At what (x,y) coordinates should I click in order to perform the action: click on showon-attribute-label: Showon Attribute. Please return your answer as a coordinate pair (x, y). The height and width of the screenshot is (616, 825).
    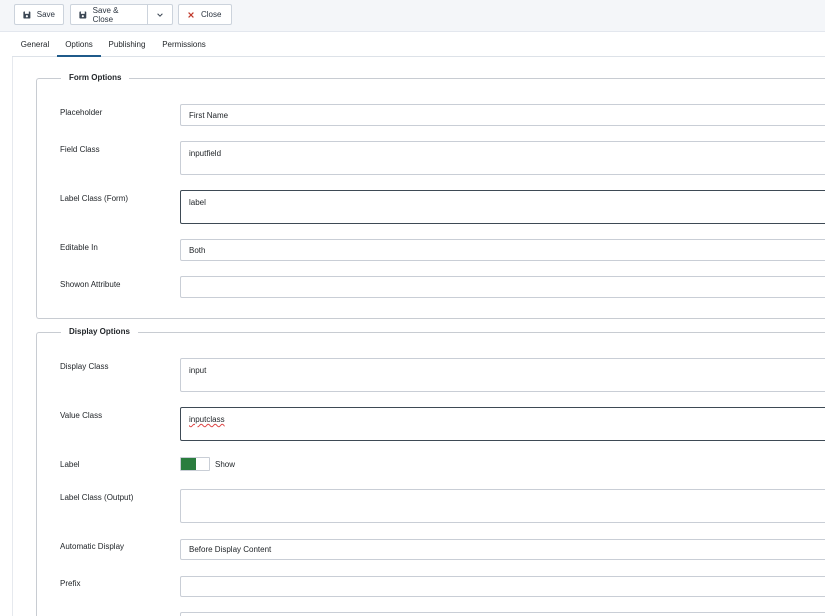
    Looking at the image, I should click on (90, 284).